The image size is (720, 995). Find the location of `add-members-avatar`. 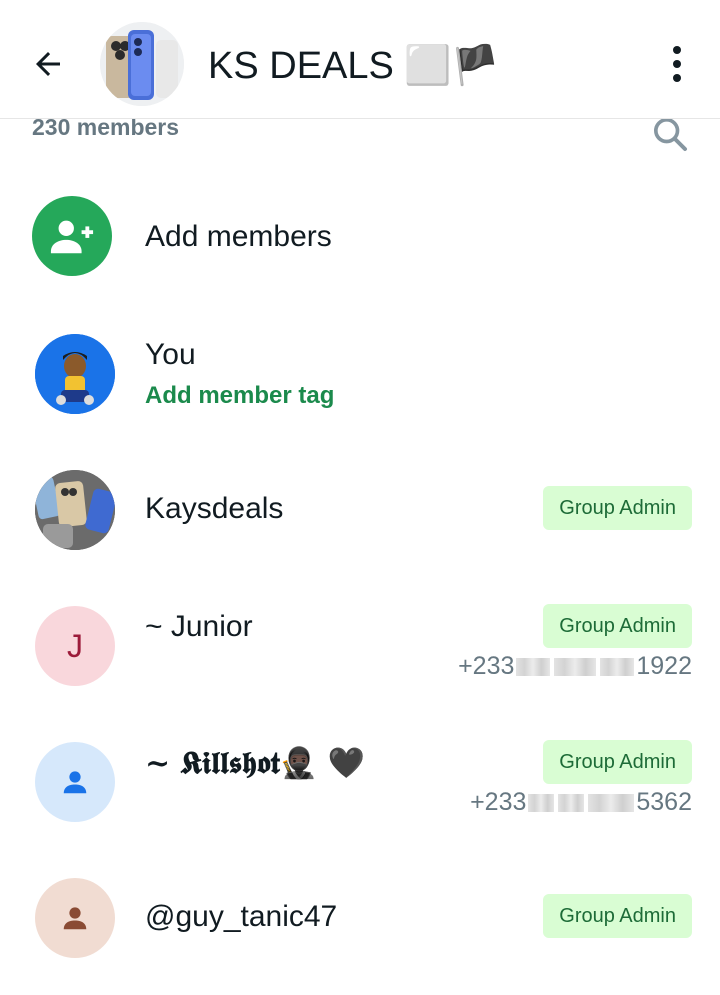

add-members-avatar is located at coordinates (72, 236).